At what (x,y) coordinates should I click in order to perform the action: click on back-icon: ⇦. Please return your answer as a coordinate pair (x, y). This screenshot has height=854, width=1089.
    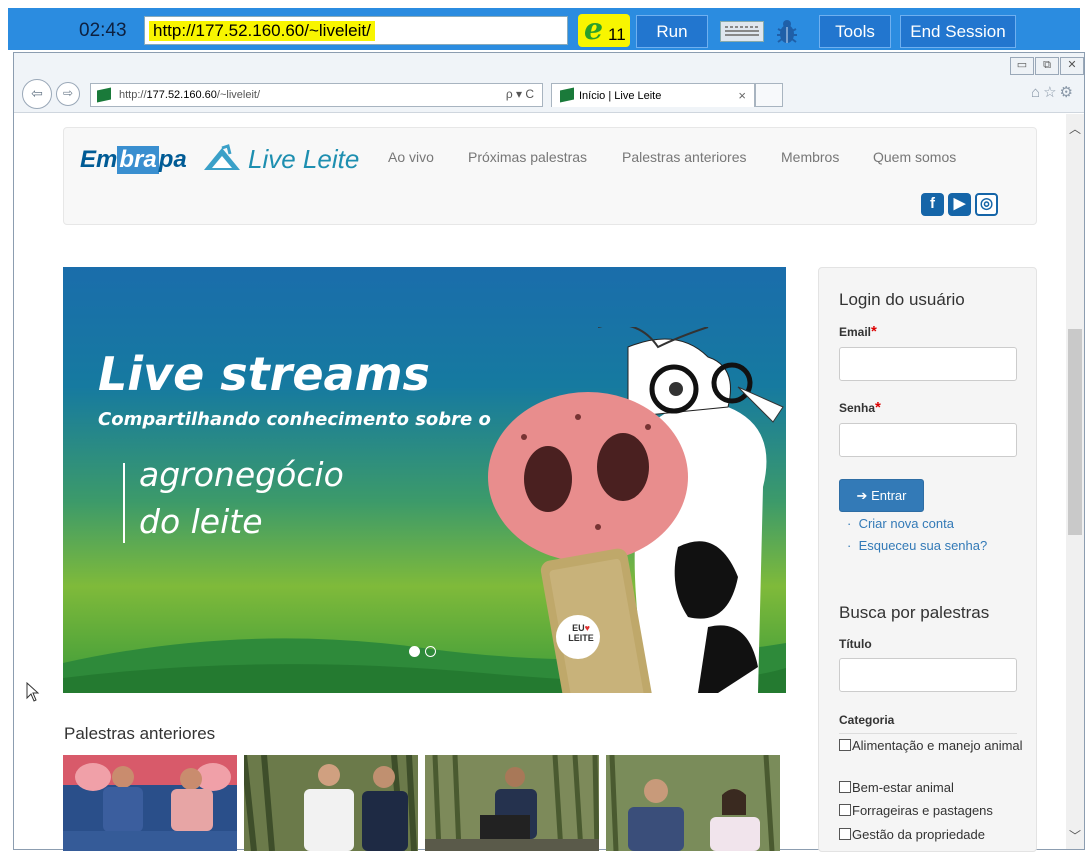
    Looking at the image, I should click on (37, 94).